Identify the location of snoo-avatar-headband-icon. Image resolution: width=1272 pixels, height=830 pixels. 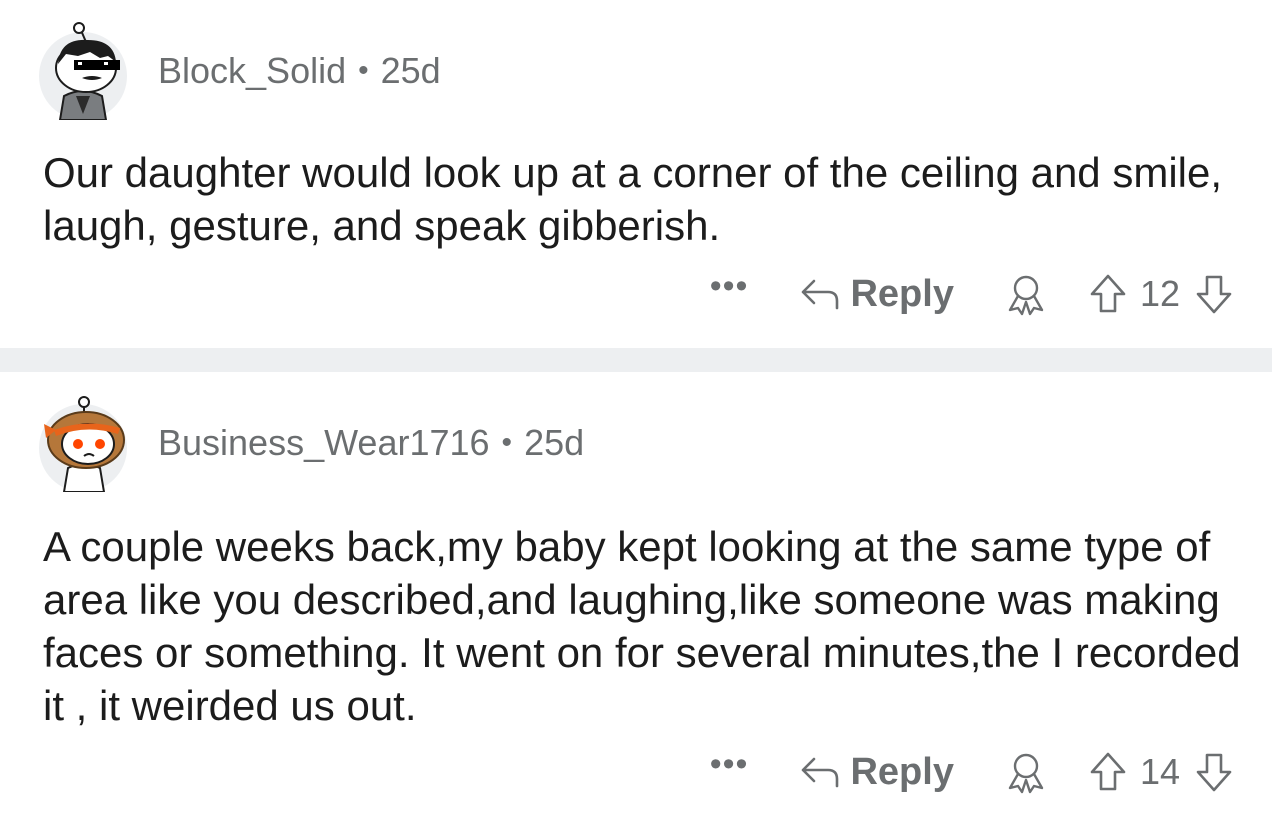
(83, 444).